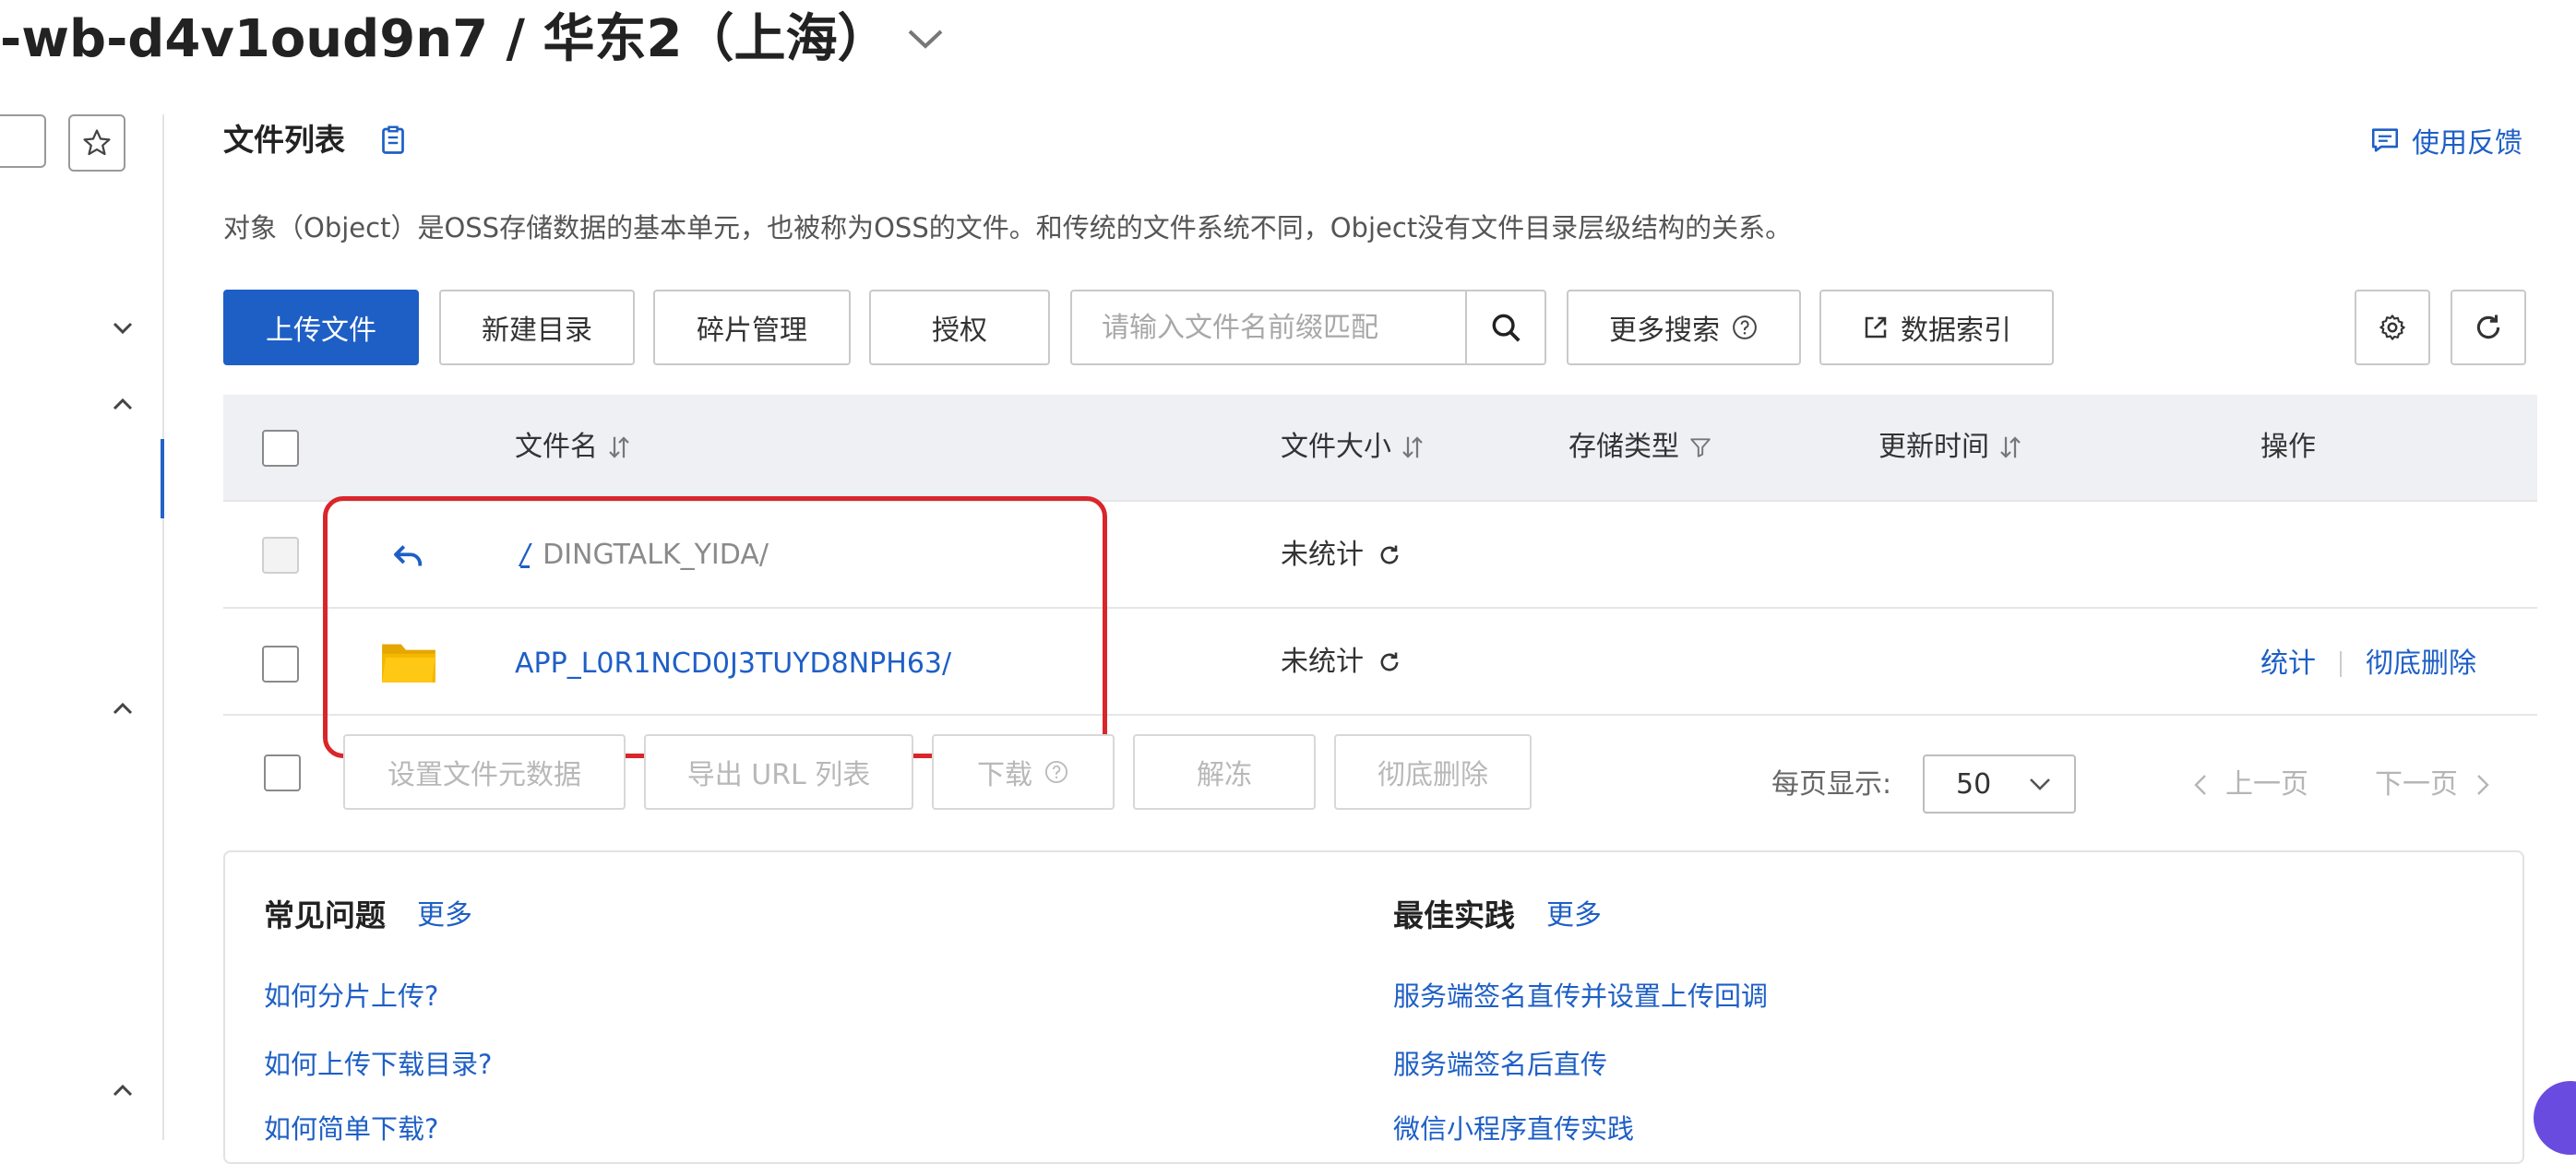  I want to click on star-icon, so click(97, 142).